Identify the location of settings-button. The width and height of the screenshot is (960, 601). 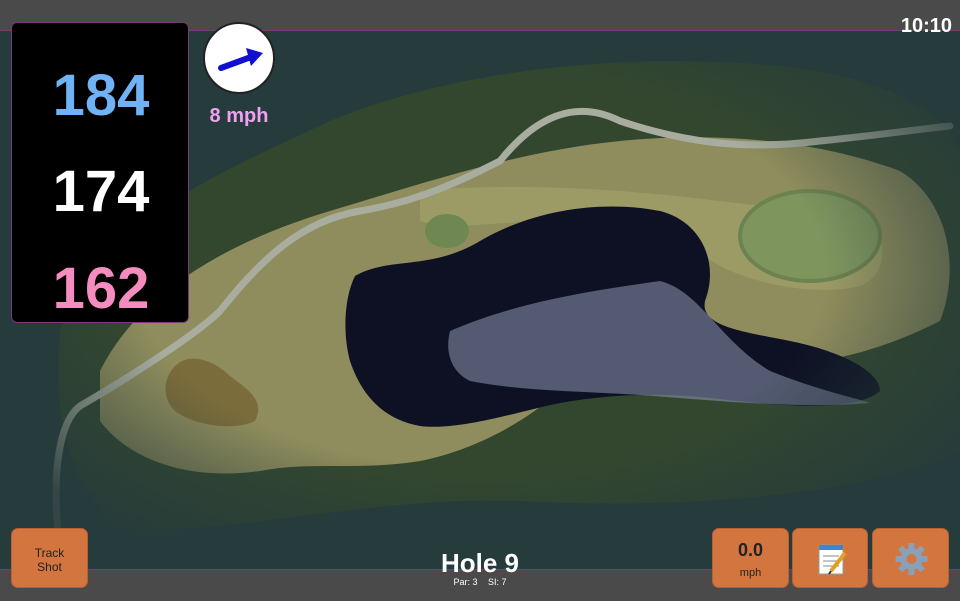
(910, 558).